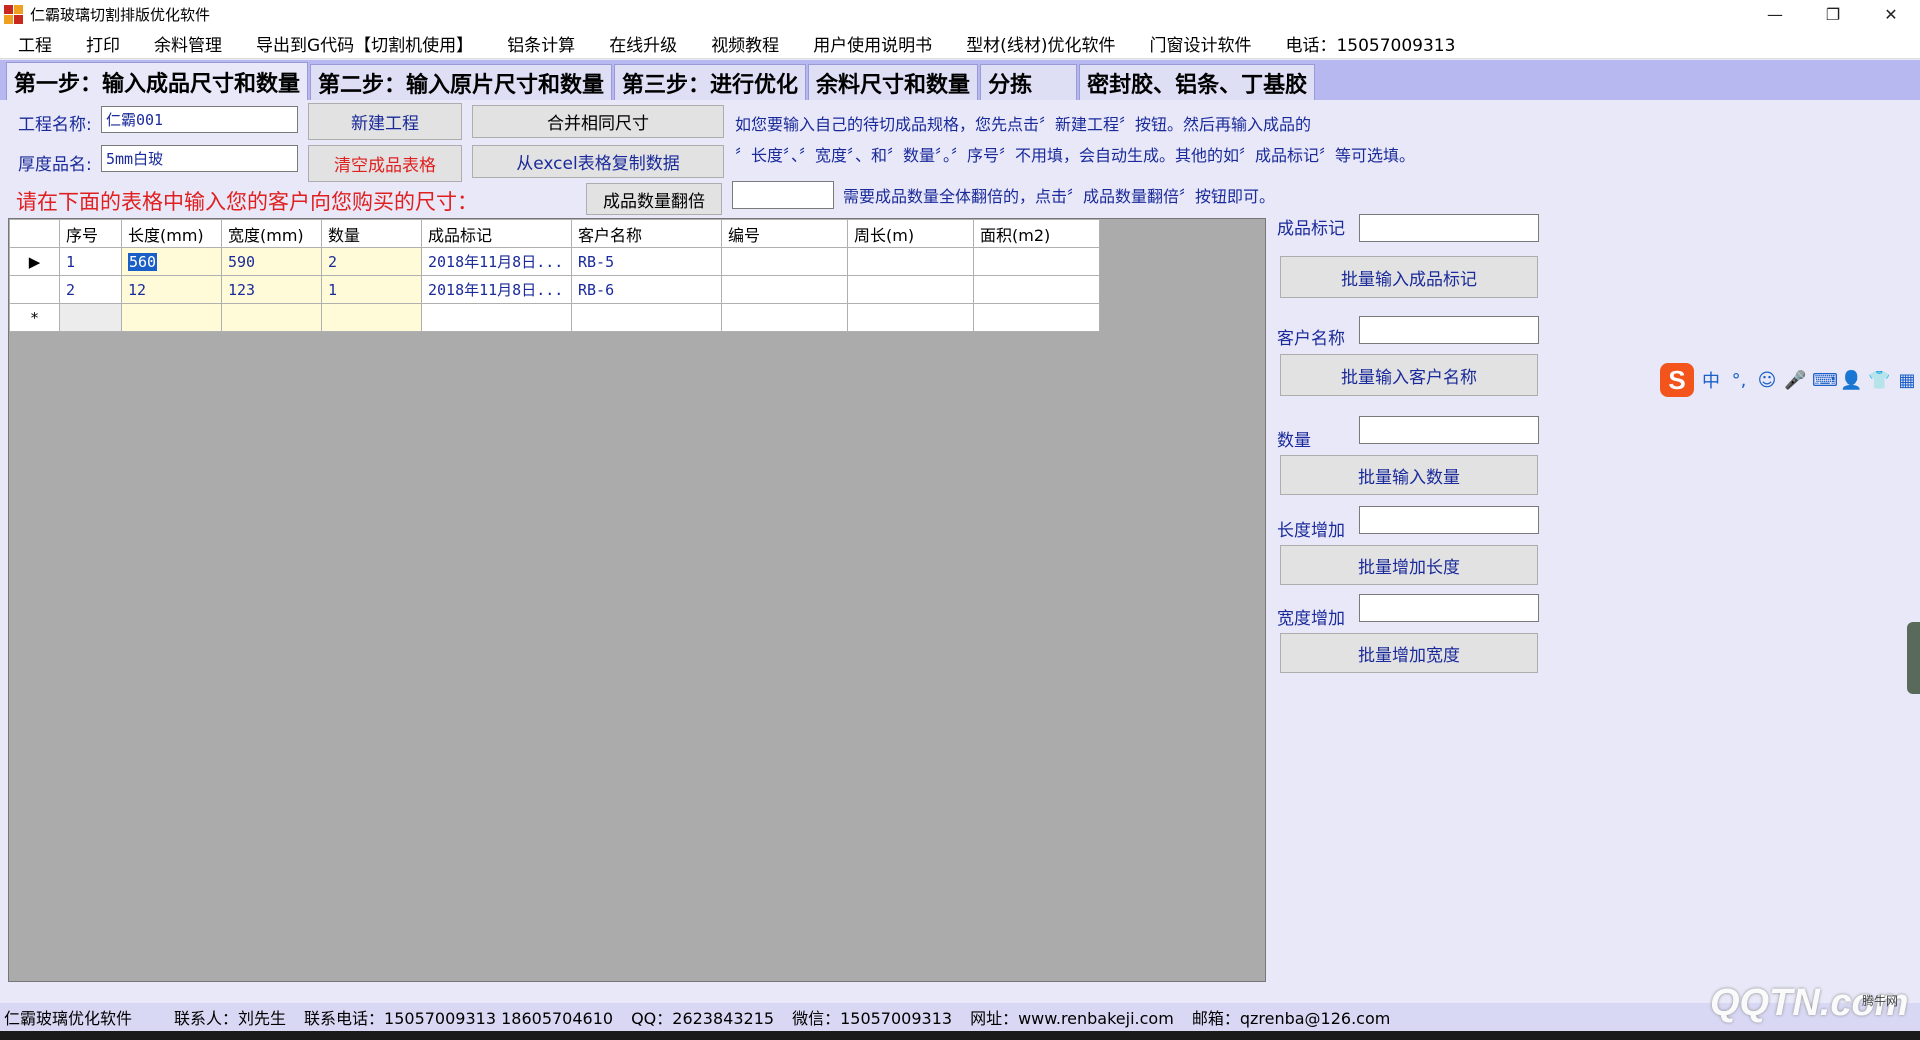  Describe the element at coordinates (654, 199) in the screenshot. I see `double-quantity-button: 成品数量翻倍` at that location.